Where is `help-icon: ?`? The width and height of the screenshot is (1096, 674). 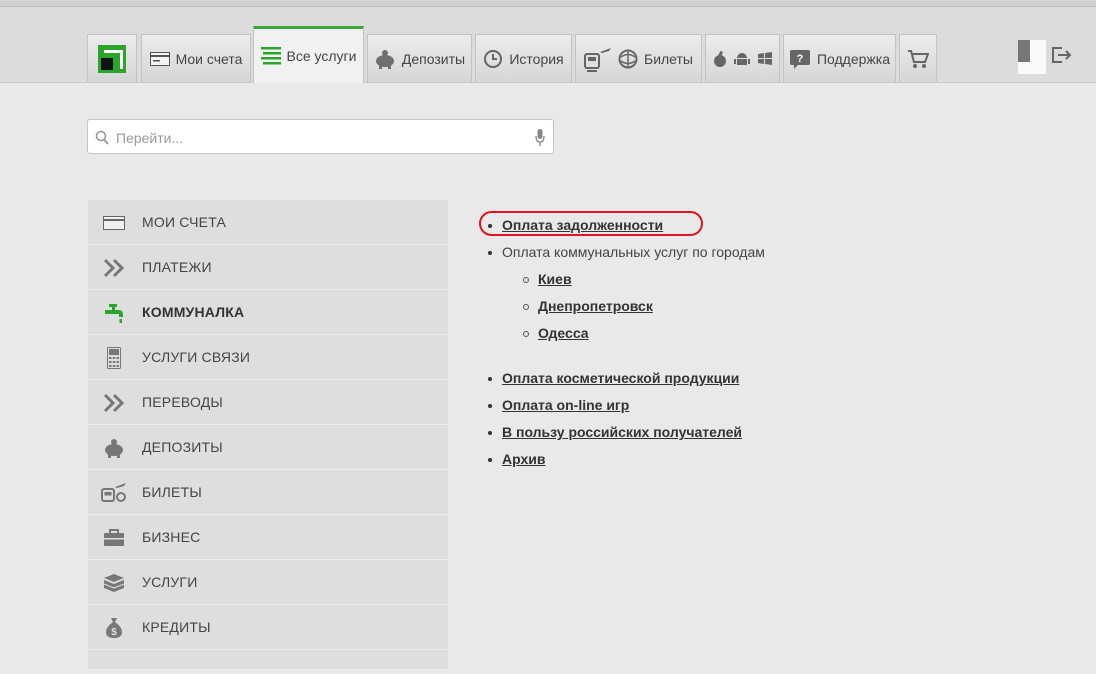 help-icon: ? is located at coordinates (800, 59).